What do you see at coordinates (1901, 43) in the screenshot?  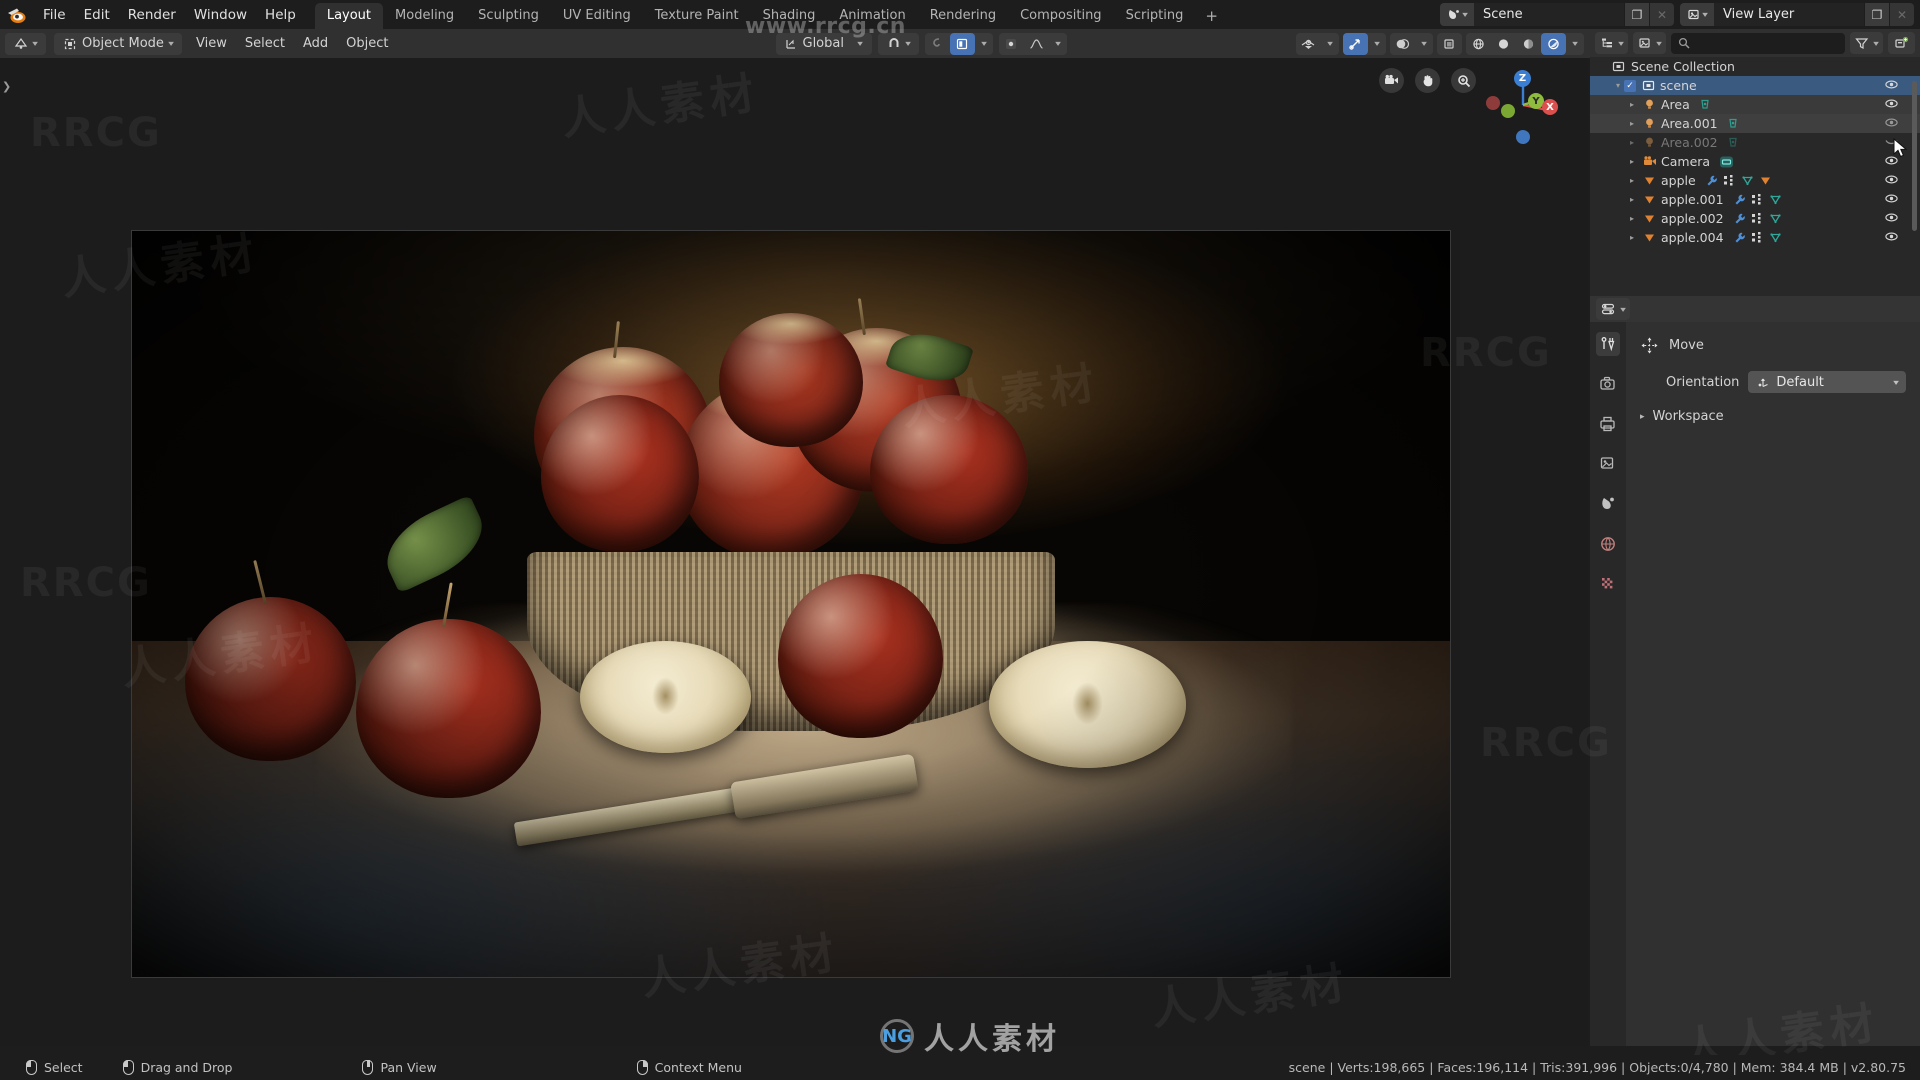 I see `new-collection-icon` at bounding box center [1901, 43].